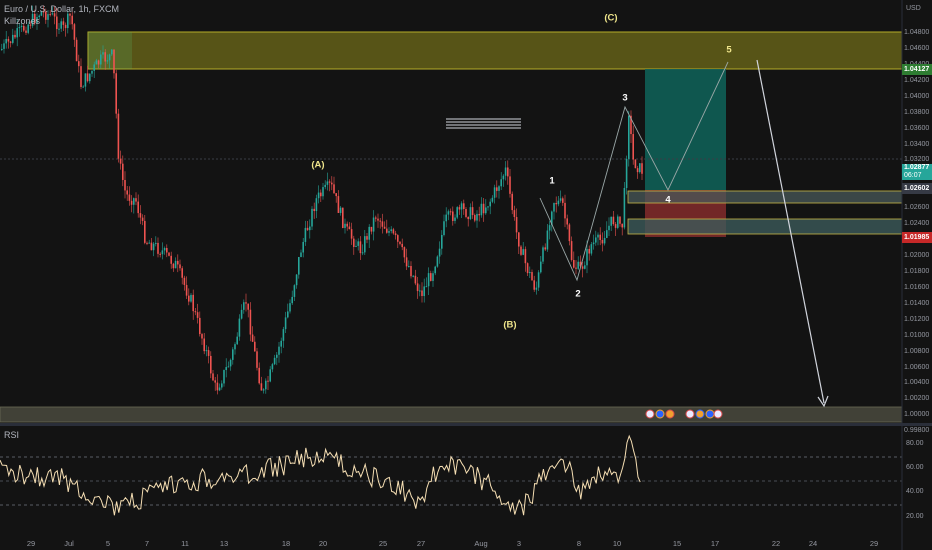 Image resolution: width=932 pixels, height=550 pixels. Describe the element at coordinates (610, 18) in the screenshot. I see `wave-label-C: (C)` at that location.